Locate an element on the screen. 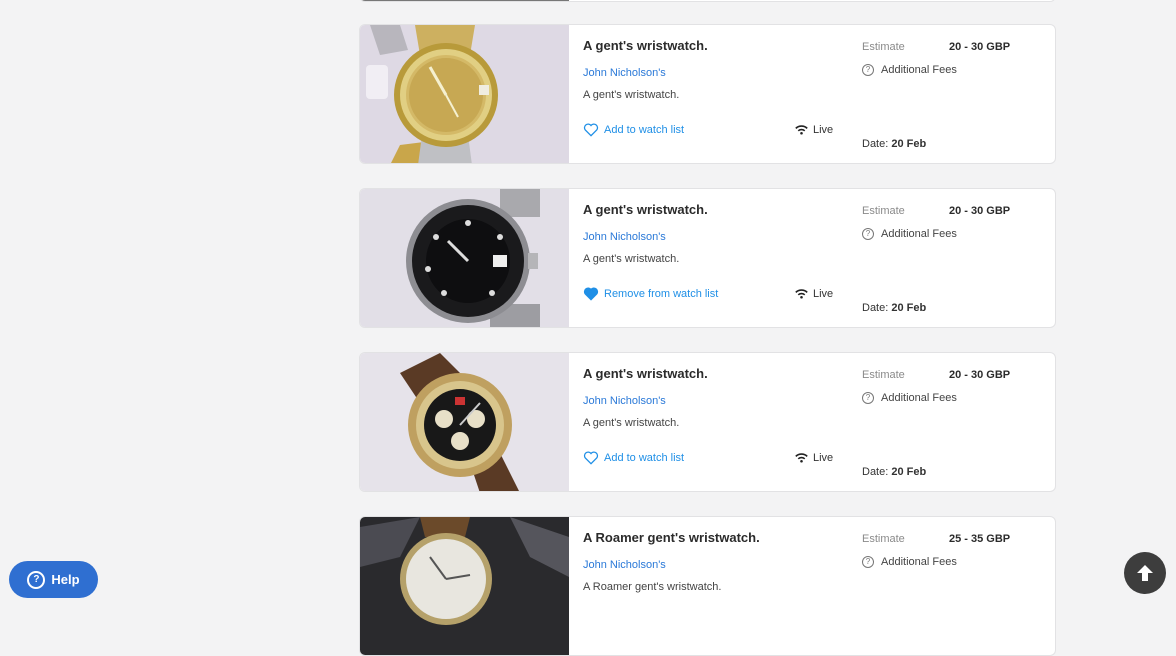  remove-from-watchlist-button: Remove from watch list is located at coordinates (650, 294).